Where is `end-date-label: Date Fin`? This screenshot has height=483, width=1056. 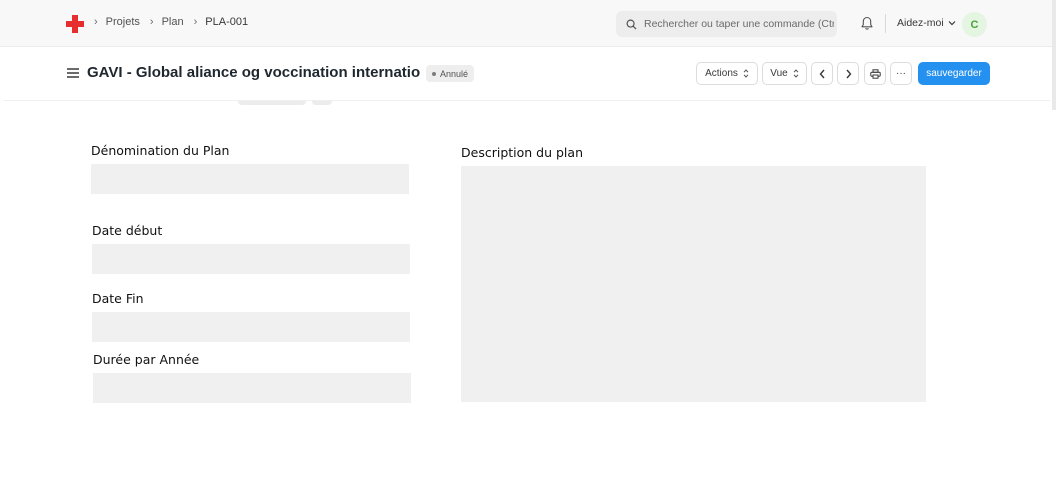 end-date-label: Date Fin is located at coordinates (118, 298).